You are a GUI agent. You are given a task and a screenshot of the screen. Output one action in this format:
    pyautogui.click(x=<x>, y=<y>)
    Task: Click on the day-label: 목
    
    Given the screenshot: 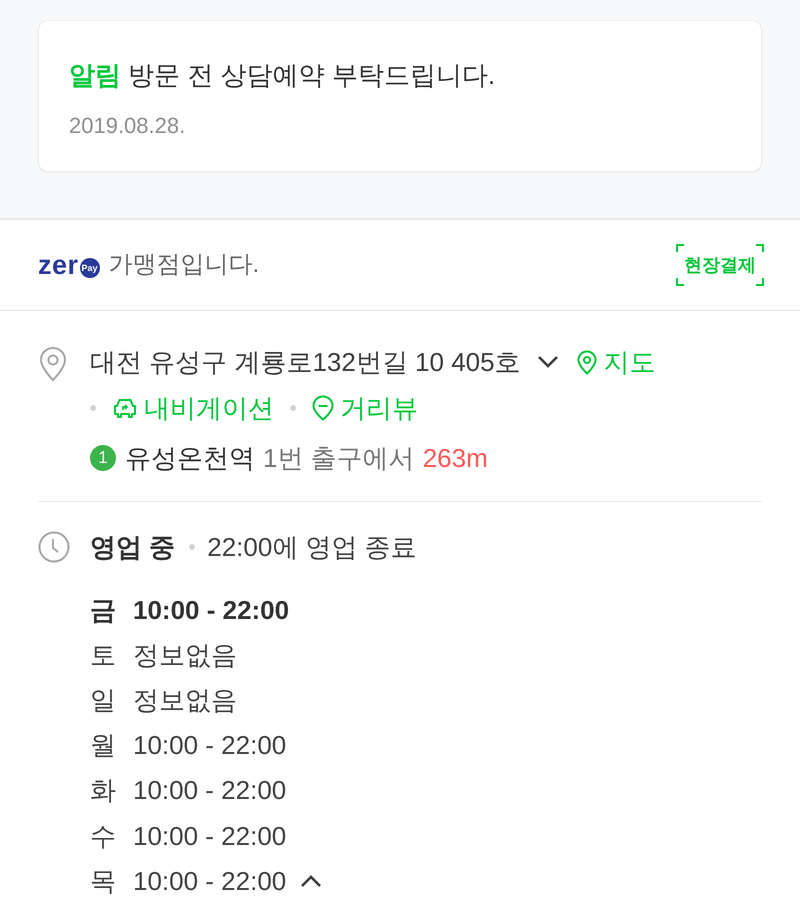 What is the action you would take?
    pyautogui.click(x=103, y=881)
    